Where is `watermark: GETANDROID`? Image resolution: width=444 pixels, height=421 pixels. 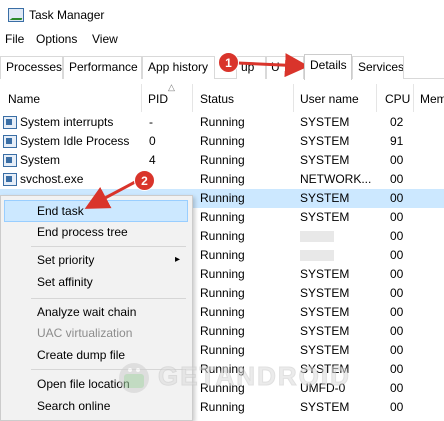 watermark: GETANDROID is located at coordinates (230, 376).